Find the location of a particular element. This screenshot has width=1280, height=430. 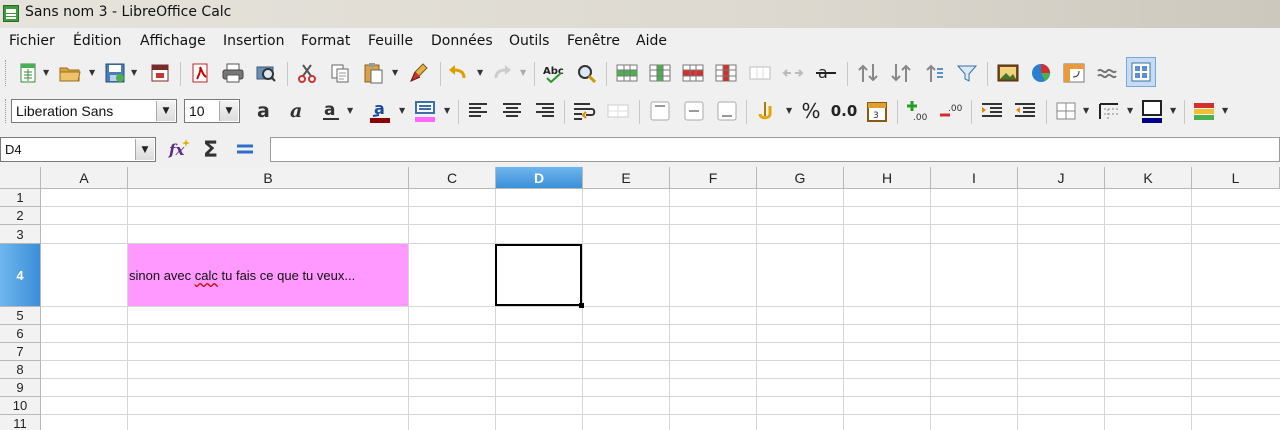

autofill-handle is located at coordinates (581, 305).